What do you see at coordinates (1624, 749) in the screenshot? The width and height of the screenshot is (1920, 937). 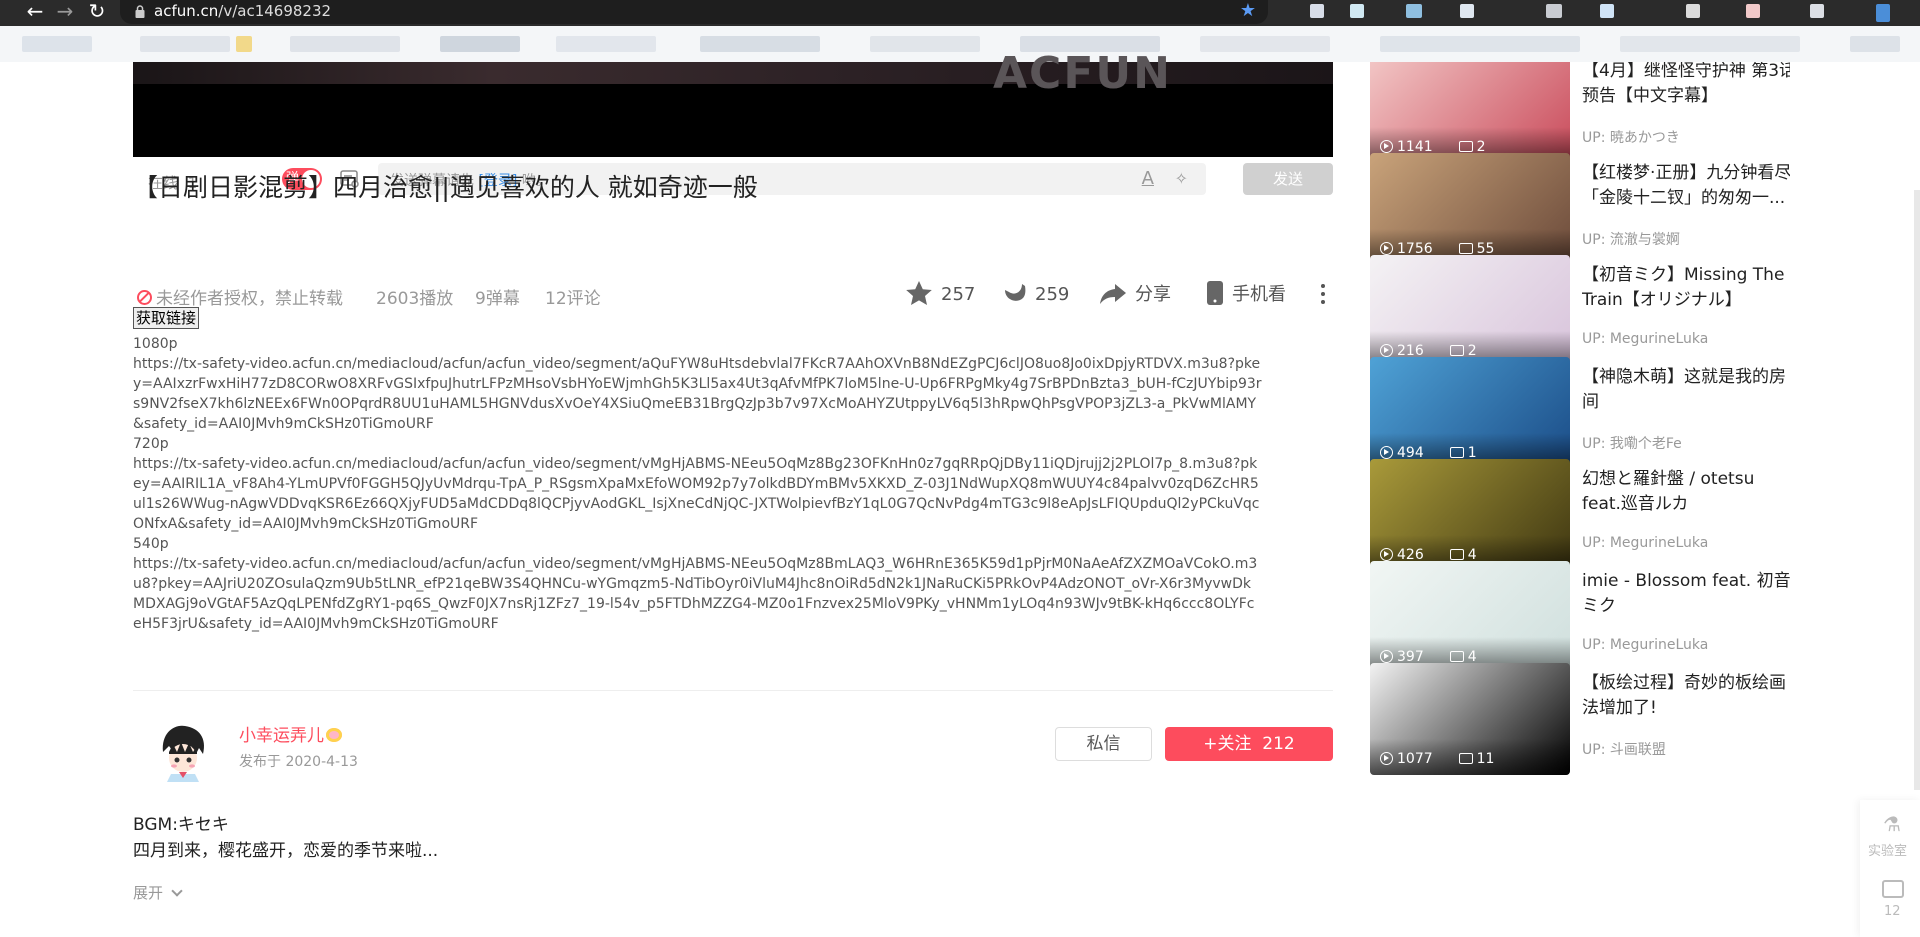 I see `rec-uploader: UP: 斗画联盟` at bounding box center [1624, 749].